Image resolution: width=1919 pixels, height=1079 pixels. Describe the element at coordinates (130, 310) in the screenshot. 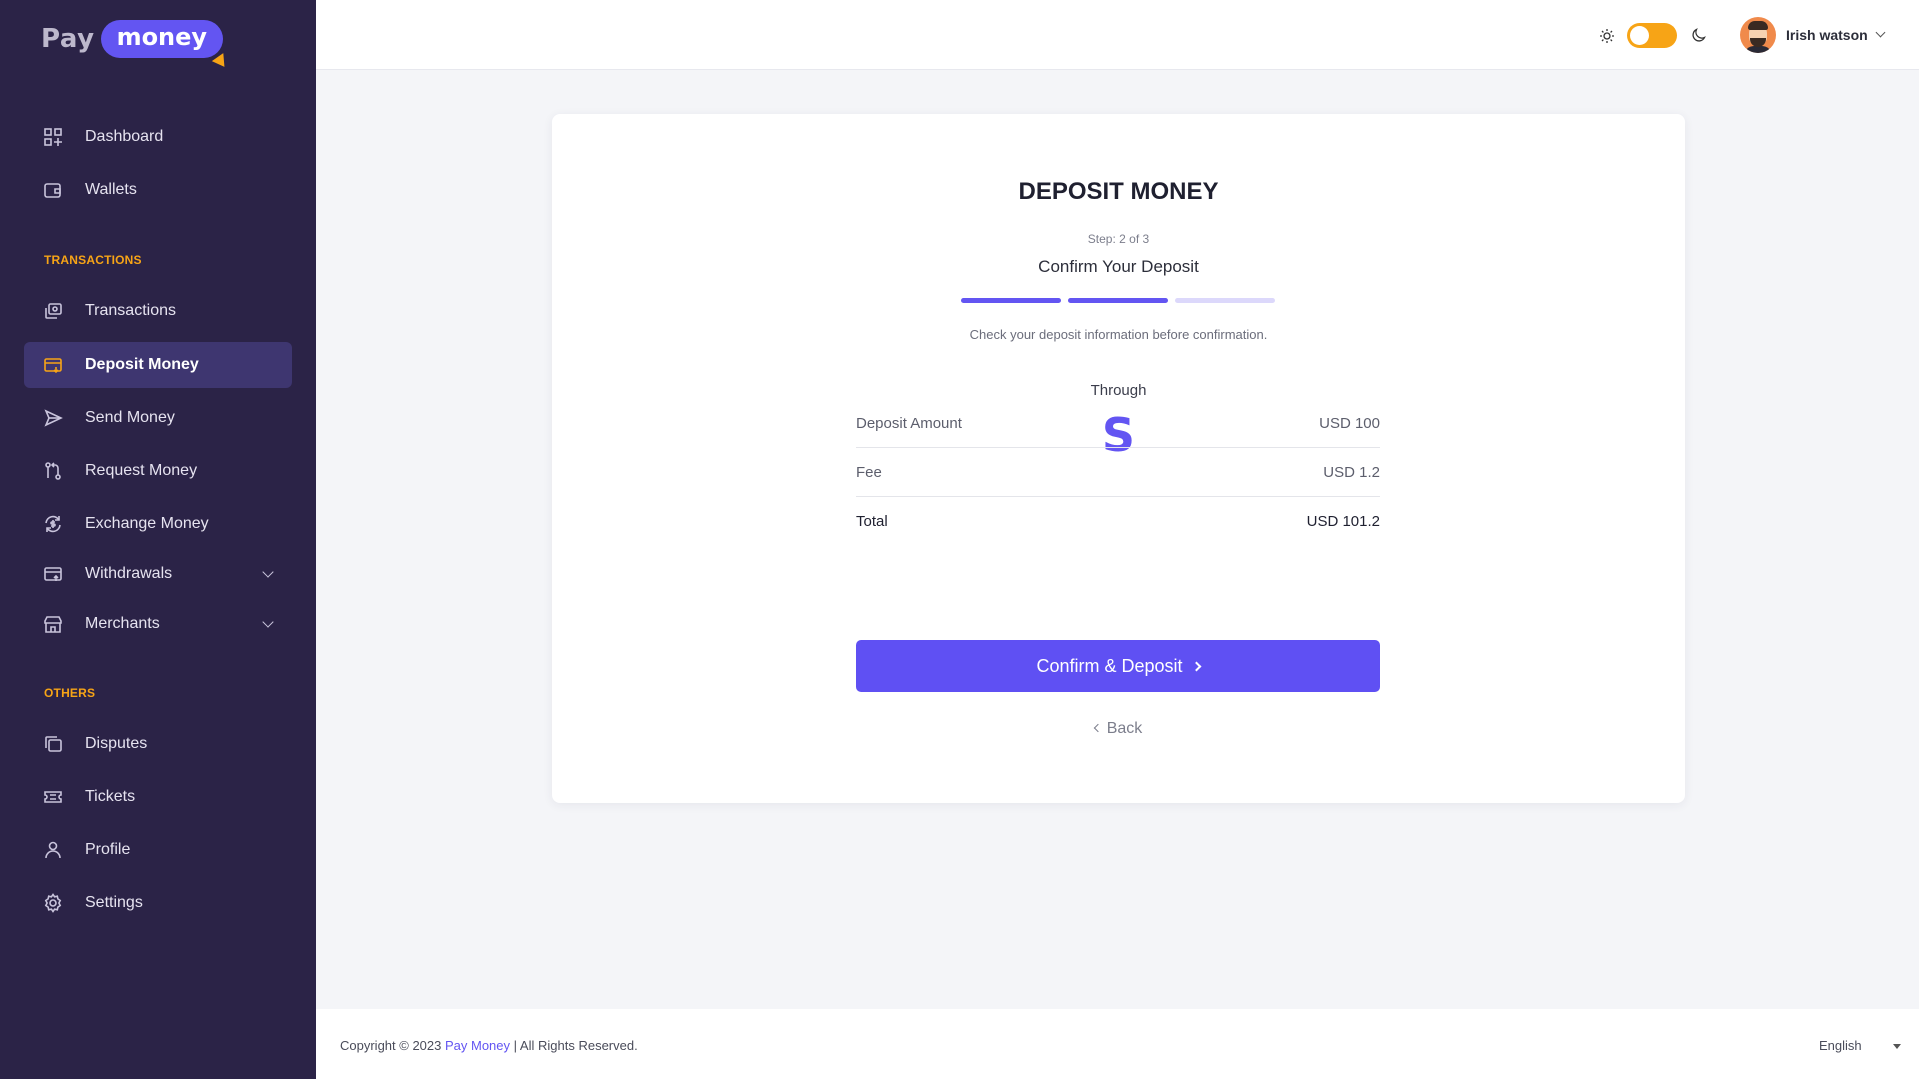

I see `sidebar-item-label: Transactions` at that location.